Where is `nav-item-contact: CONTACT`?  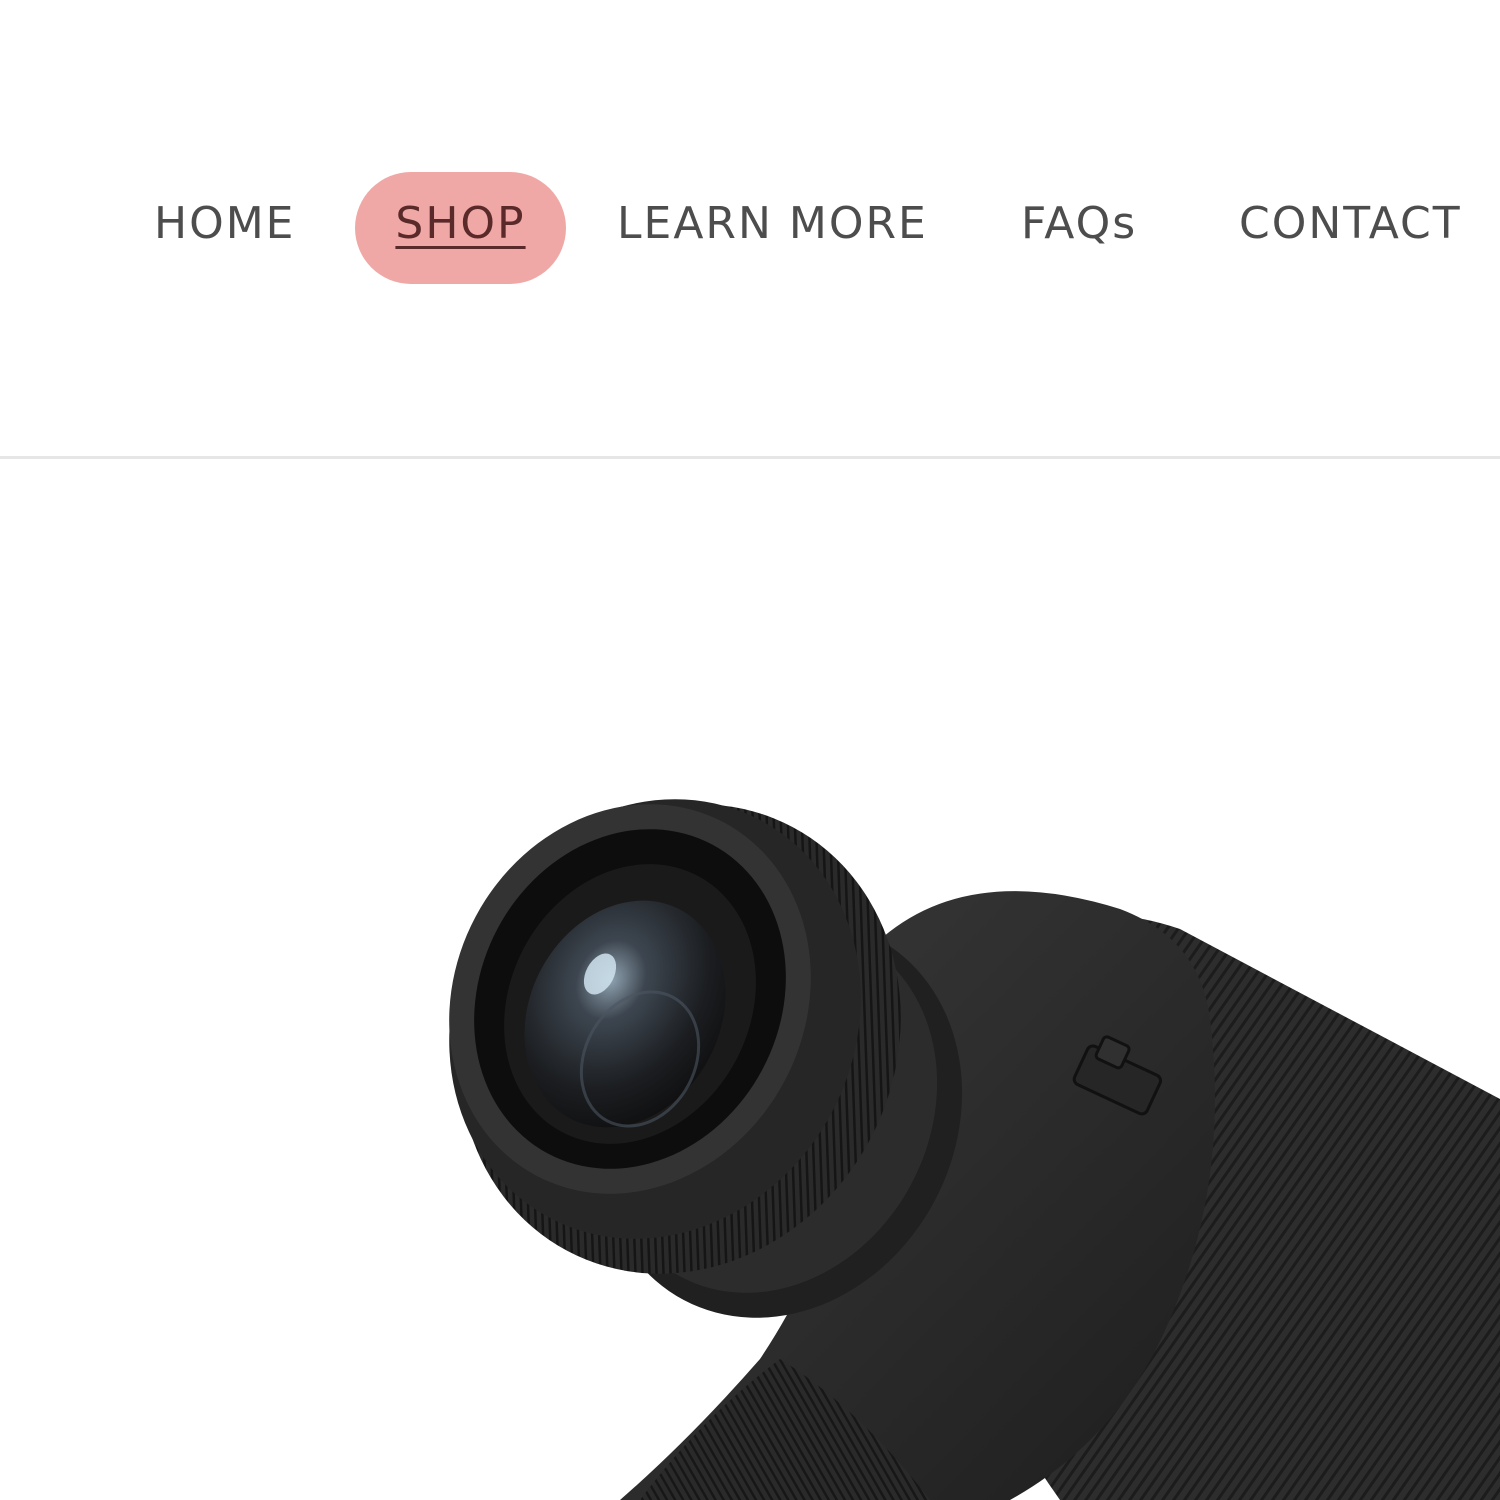
nav-item-contact: CONTACT is located at coordinates (1350, 228).